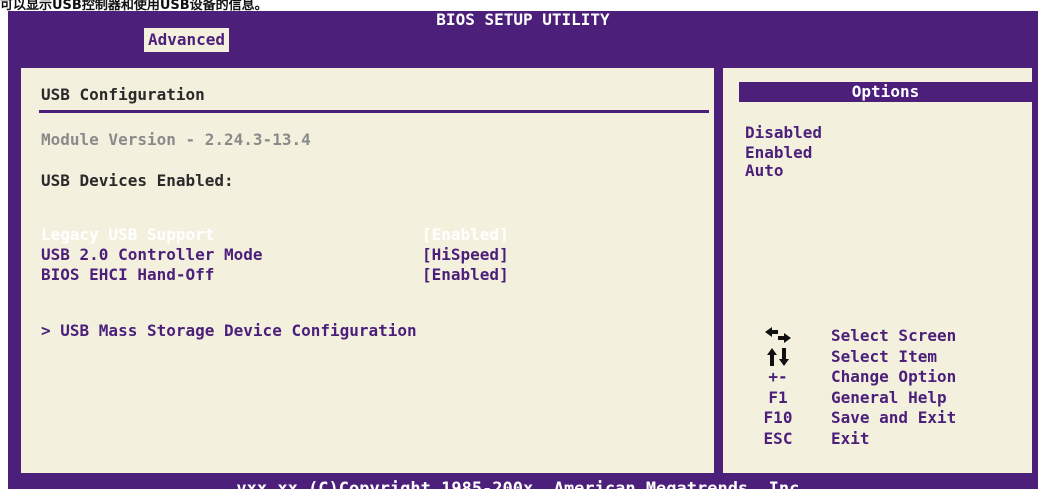 The height and width of the screenshot is (499, 1045). Describe the element at coordinates (778, 356) in the screenshot. I see `up-down-arrows-icon` at that location.